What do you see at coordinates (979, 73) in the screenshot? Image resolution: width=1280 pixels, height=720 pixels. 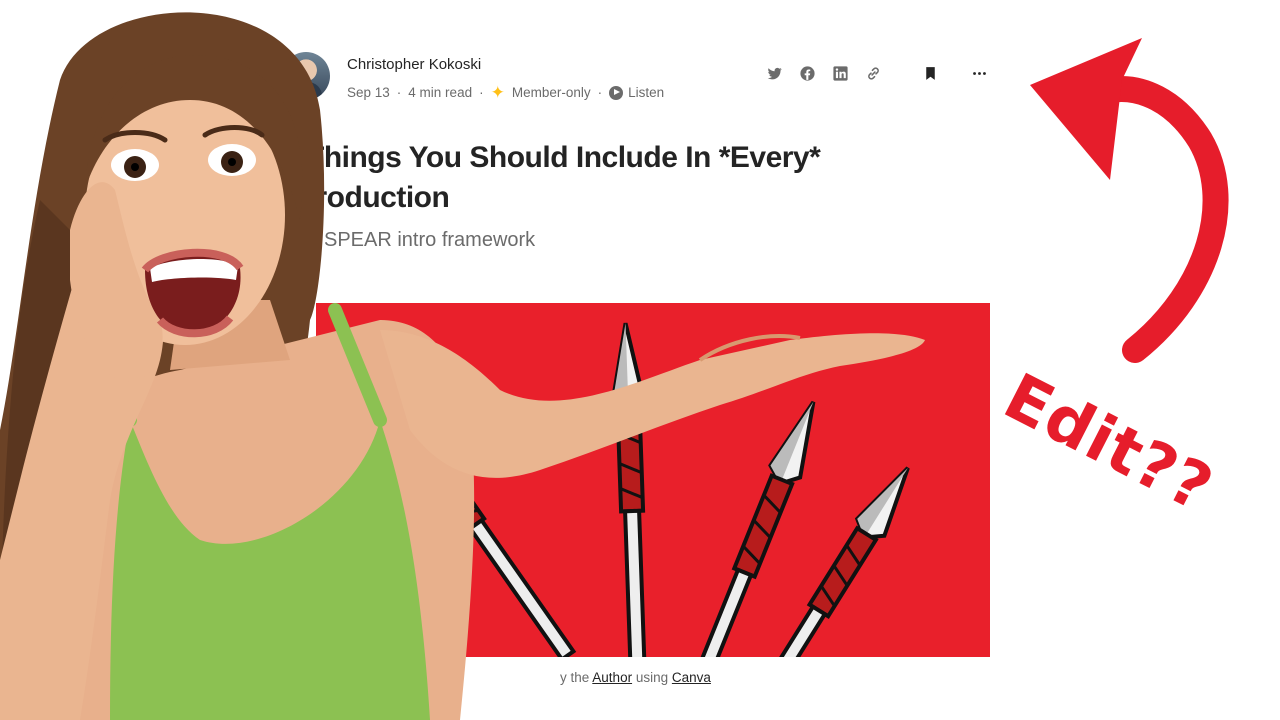 I see `more-icon` at bounding box center [979, 73].